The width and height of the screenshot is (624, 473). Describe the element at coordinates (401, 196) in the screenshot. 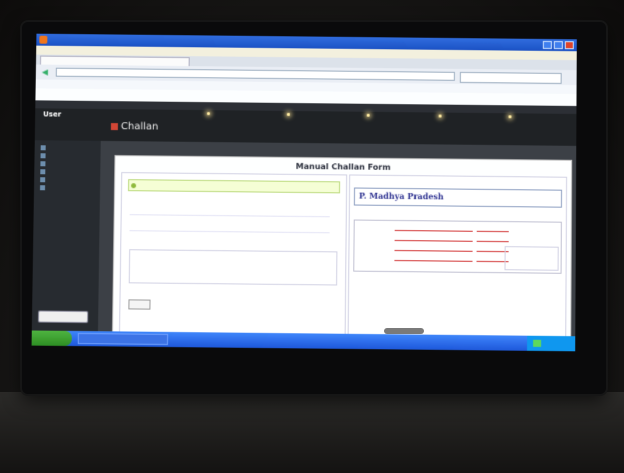

I see `brand-title: P. Madhya Pradesh` at that location.